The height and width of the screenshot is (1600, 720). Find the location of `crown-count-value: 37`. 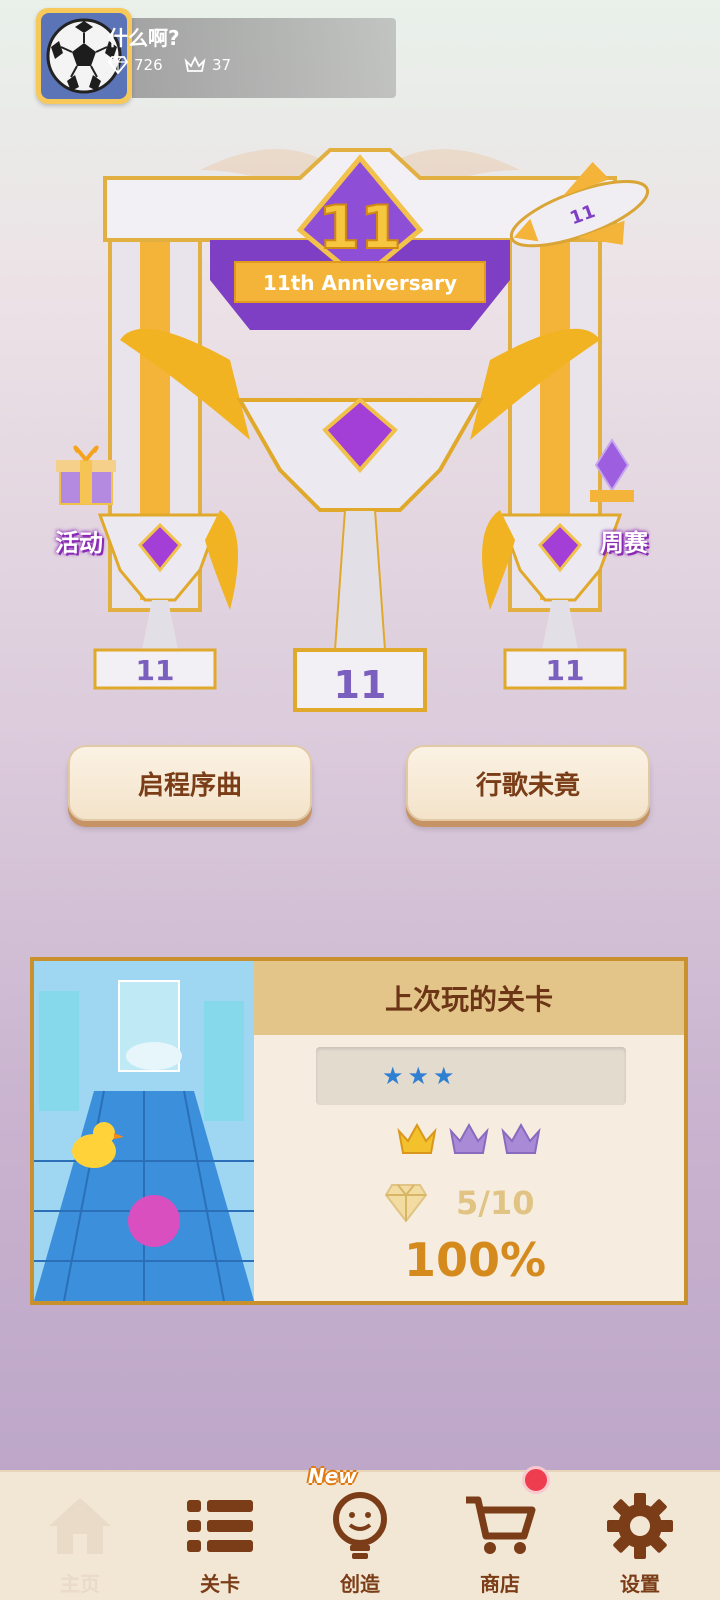

crown-count-value: 37 is located at coordinates (222, 65).